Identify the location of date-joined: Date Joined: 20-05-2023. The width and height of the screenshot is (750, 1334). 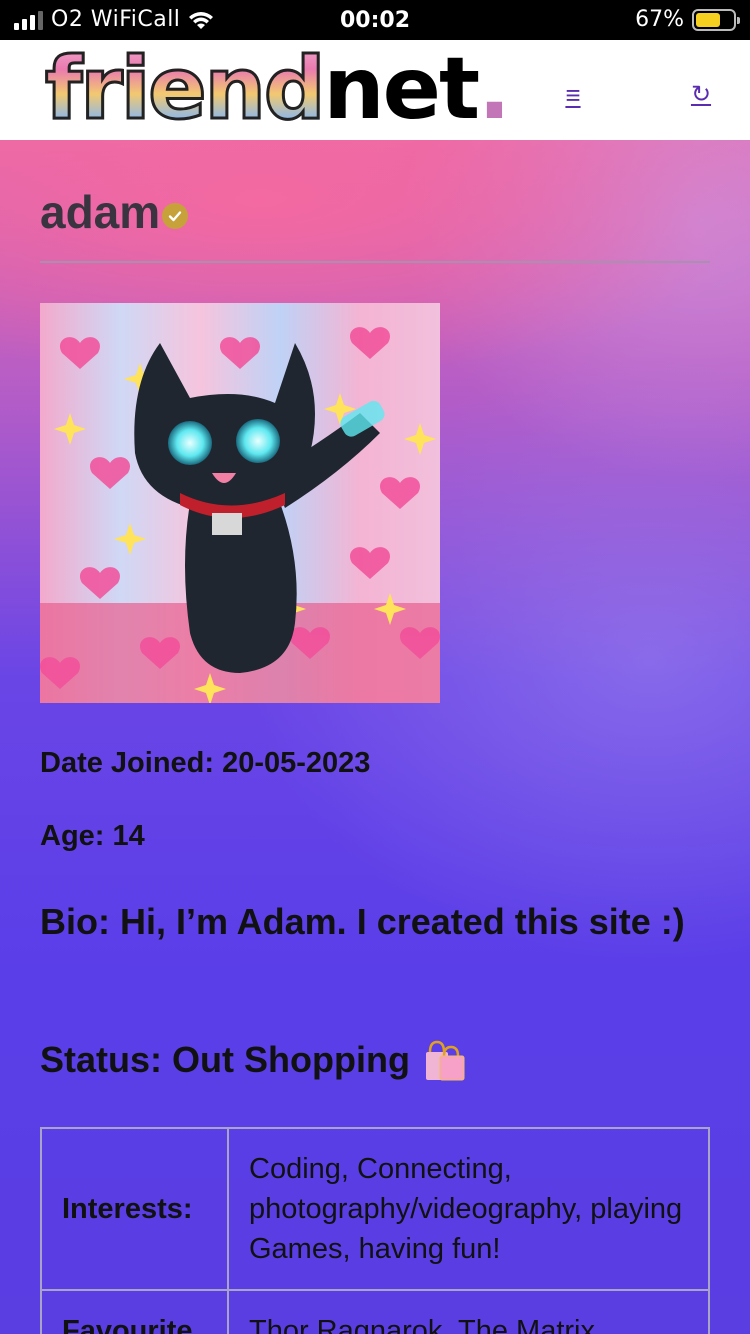
(205, 763).